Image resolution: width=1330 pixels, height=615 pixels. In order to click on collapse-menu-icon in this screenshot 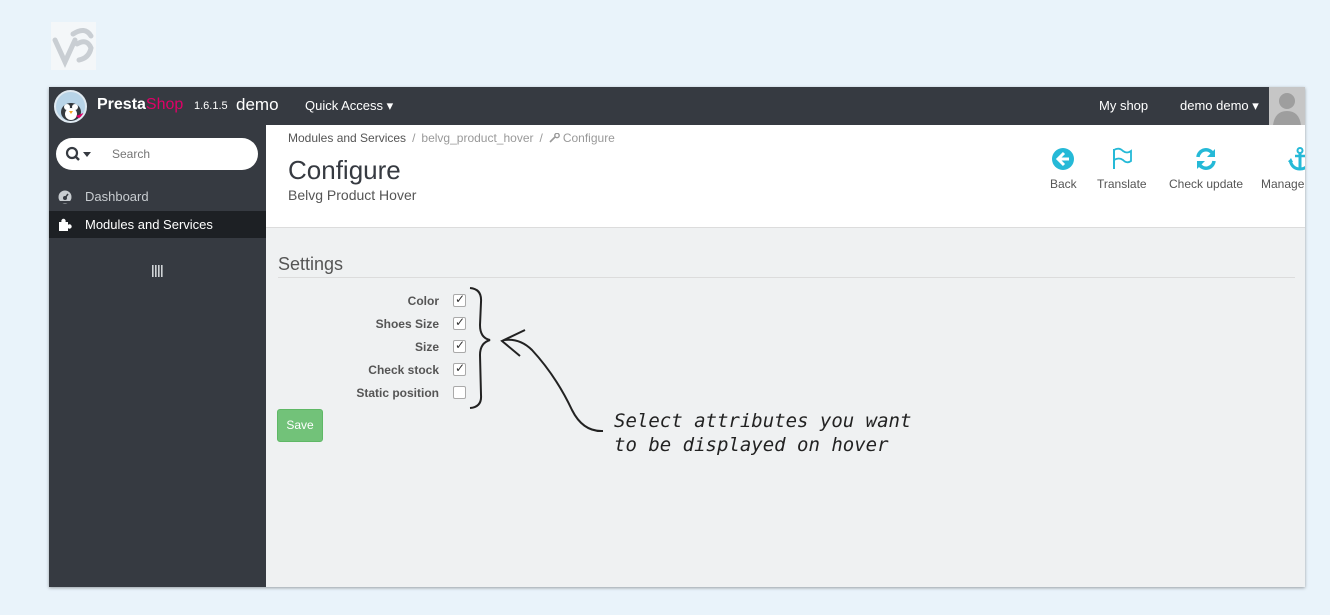, I will do `click(157, 271)`.